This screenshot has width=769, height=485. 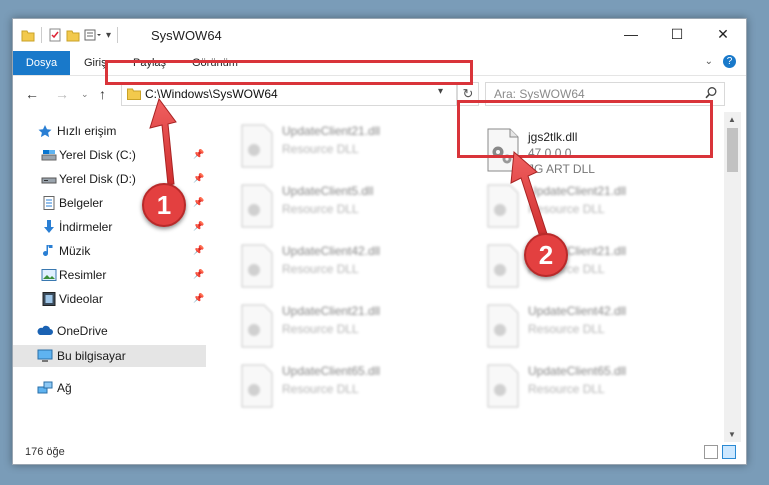 What do you see at coordinates (97, 179) in the screenshot?
I see `sidebar-item-label: Yerel Disk (D:)` at bounding box center [97, 179].